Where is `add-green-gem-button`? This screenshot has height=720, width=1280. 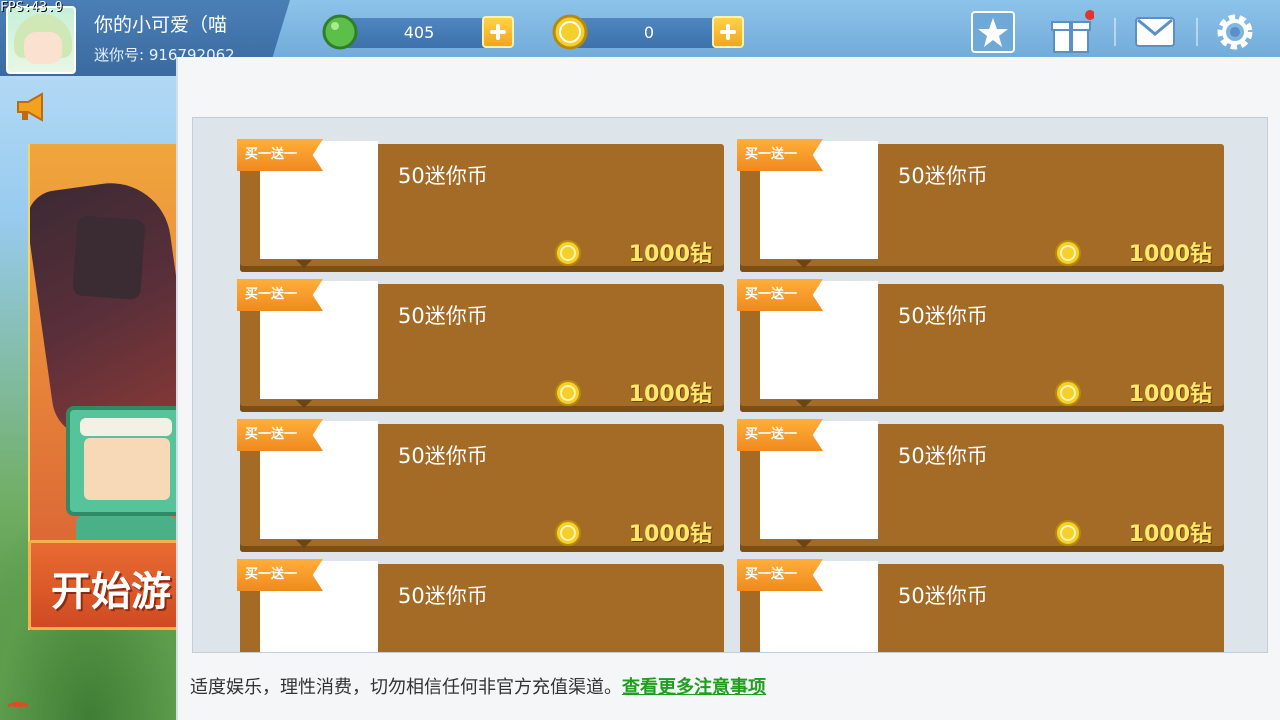 add-green-gem-button is located at coordinates (498, 32).